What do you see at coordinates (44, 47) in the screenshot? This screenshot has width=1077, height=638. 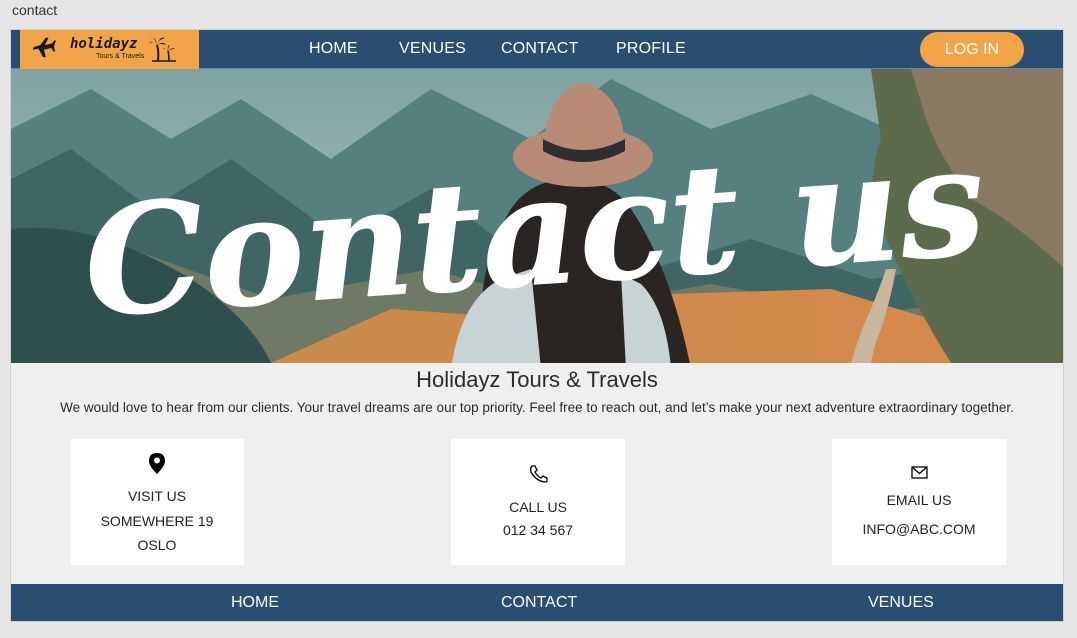 I see `airplane-icon` at bounding box center [44, 47].